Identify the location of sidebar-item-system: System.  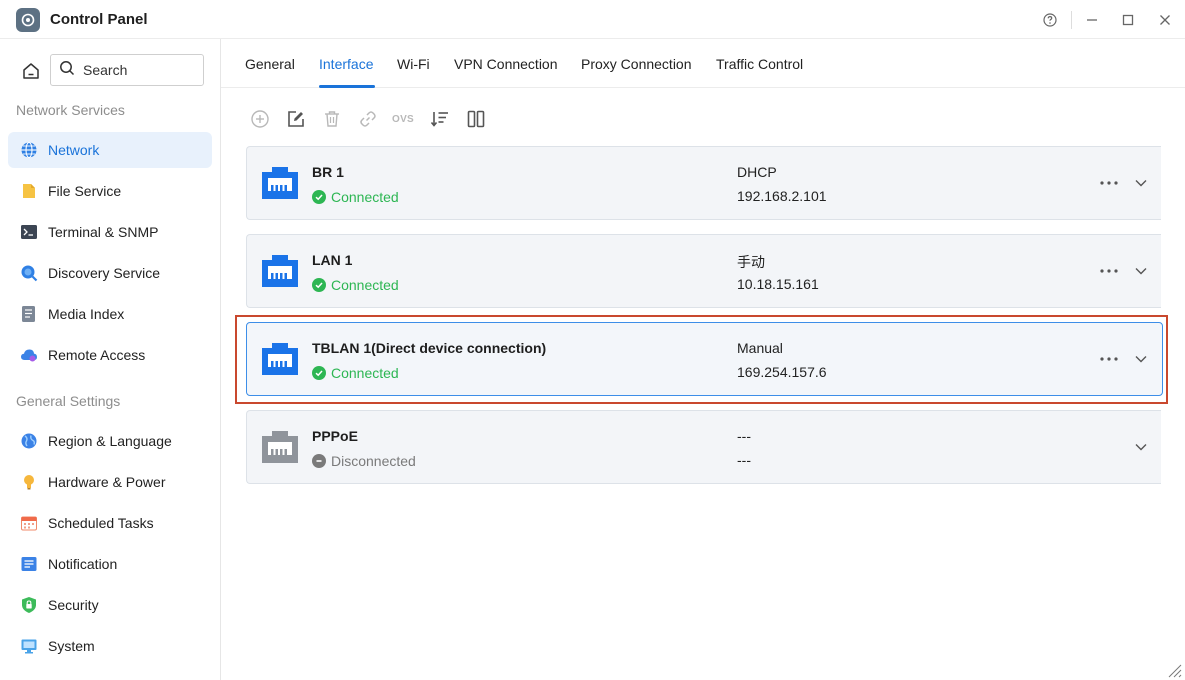
(110, 646).